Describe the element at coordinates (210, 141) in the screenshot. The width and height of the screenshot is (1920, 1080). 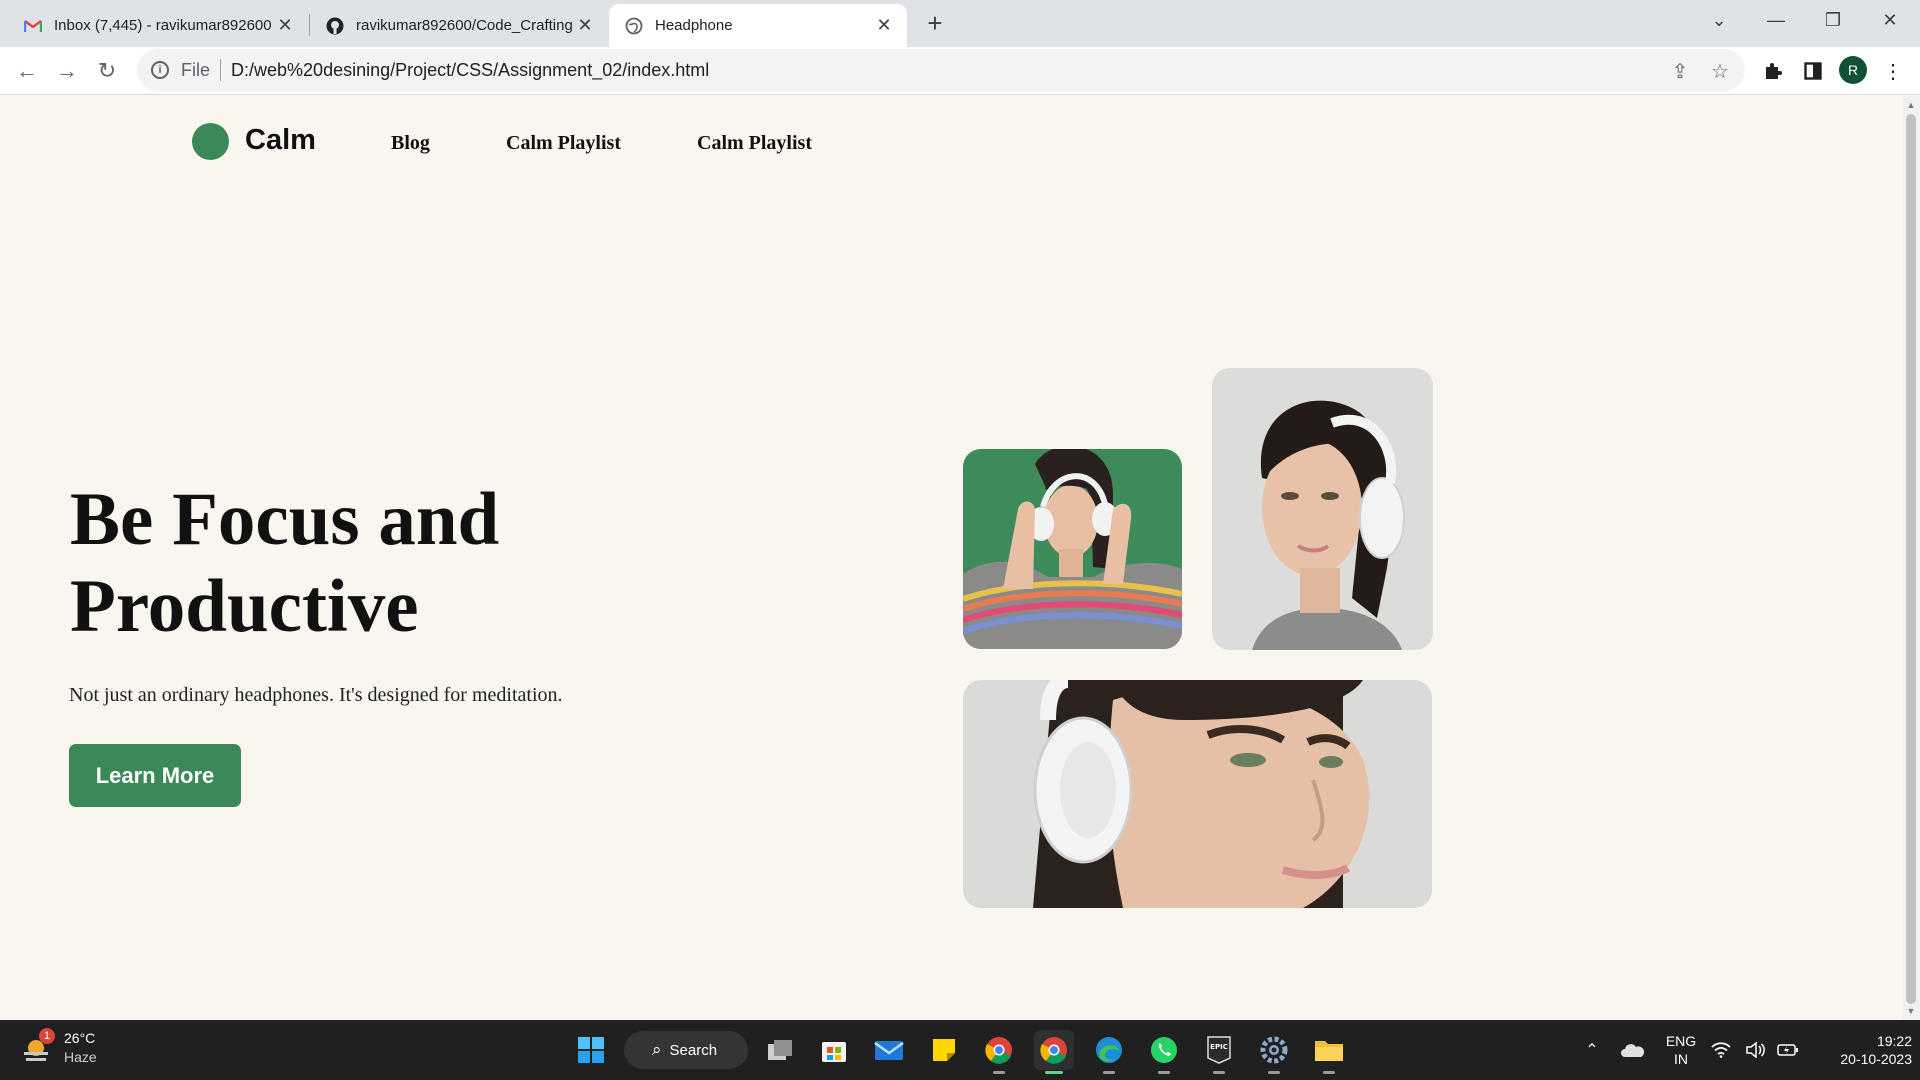
I see `logo-dot` at that location.